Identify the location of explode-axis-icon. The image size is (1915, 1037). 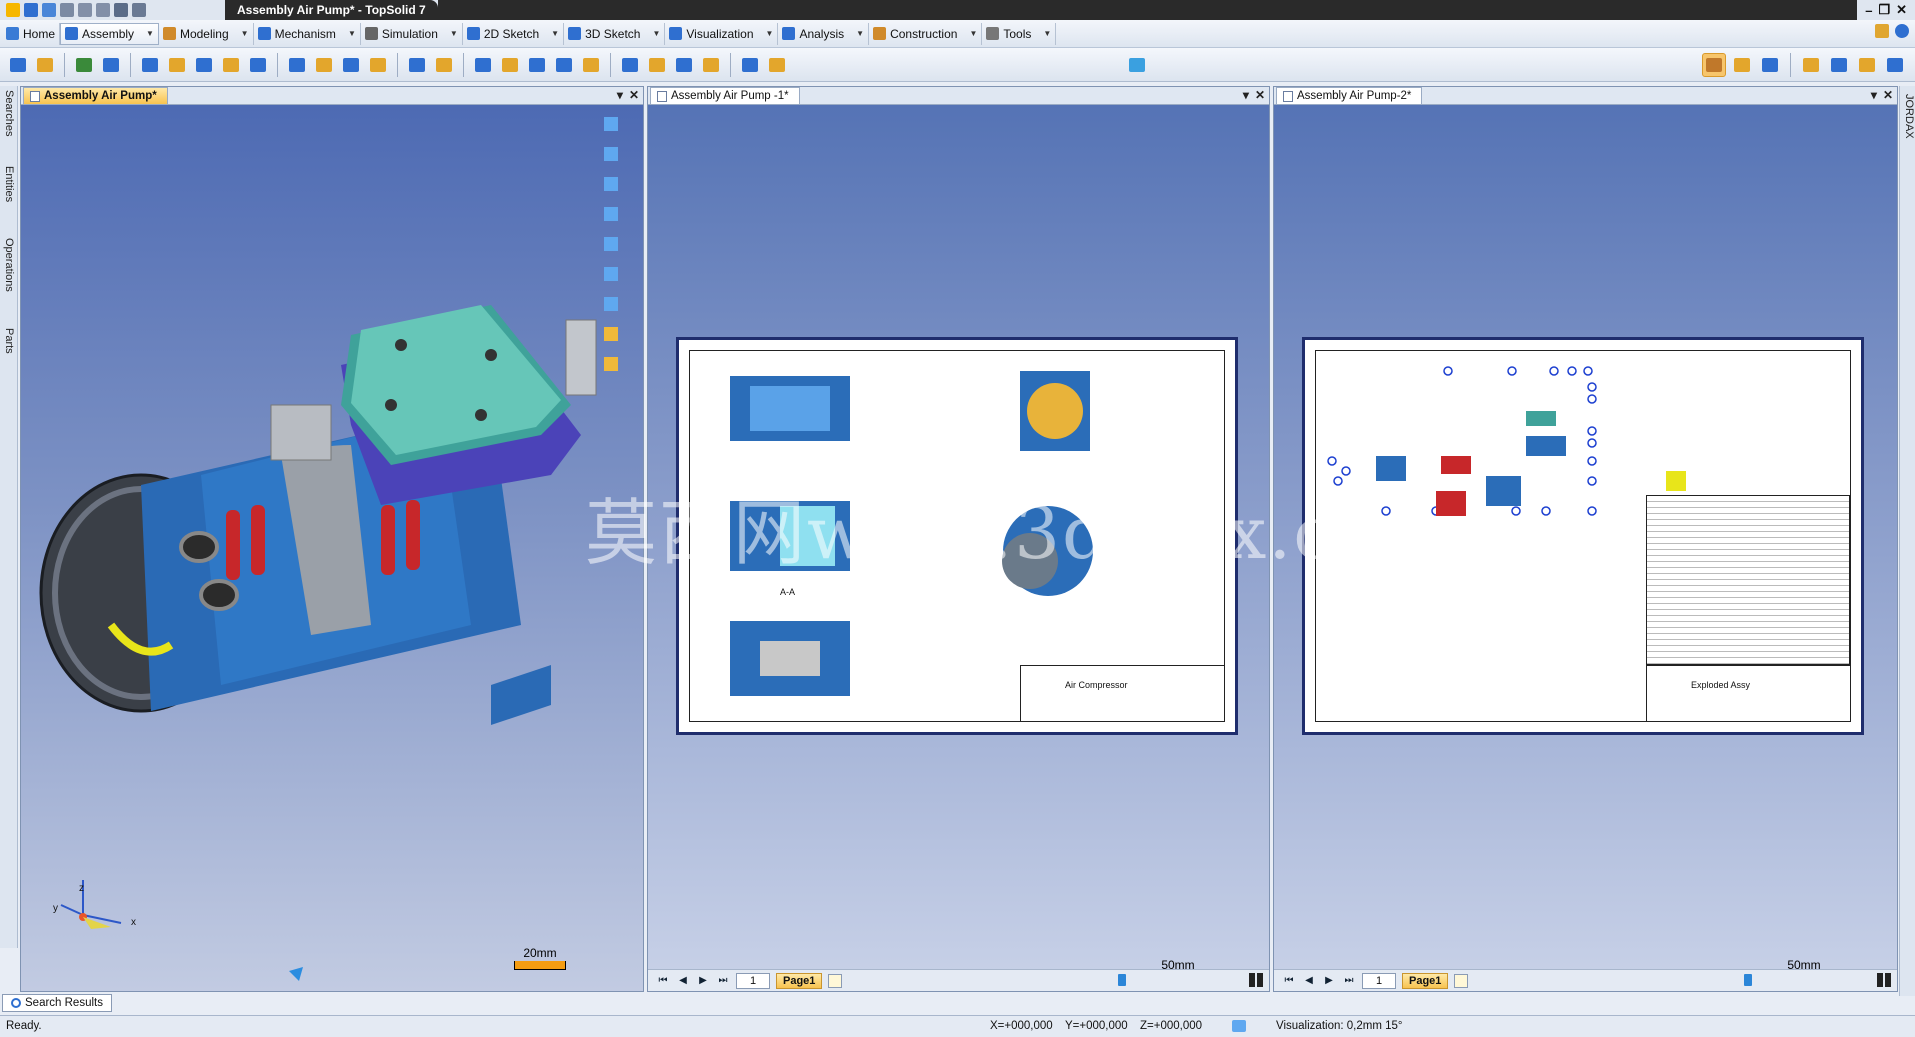
(684, 65).